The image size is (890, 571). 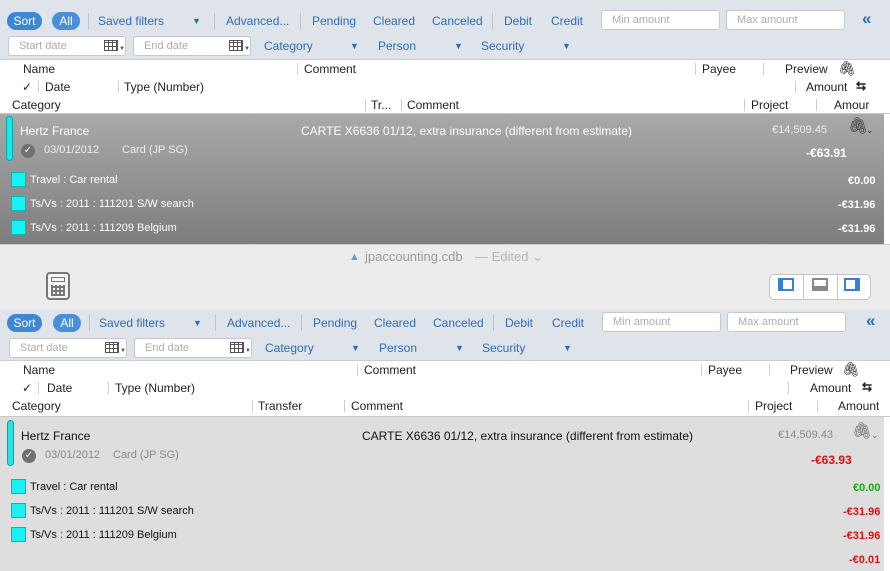 I want to click on layout-right-icon, so click(x=852, y=284).